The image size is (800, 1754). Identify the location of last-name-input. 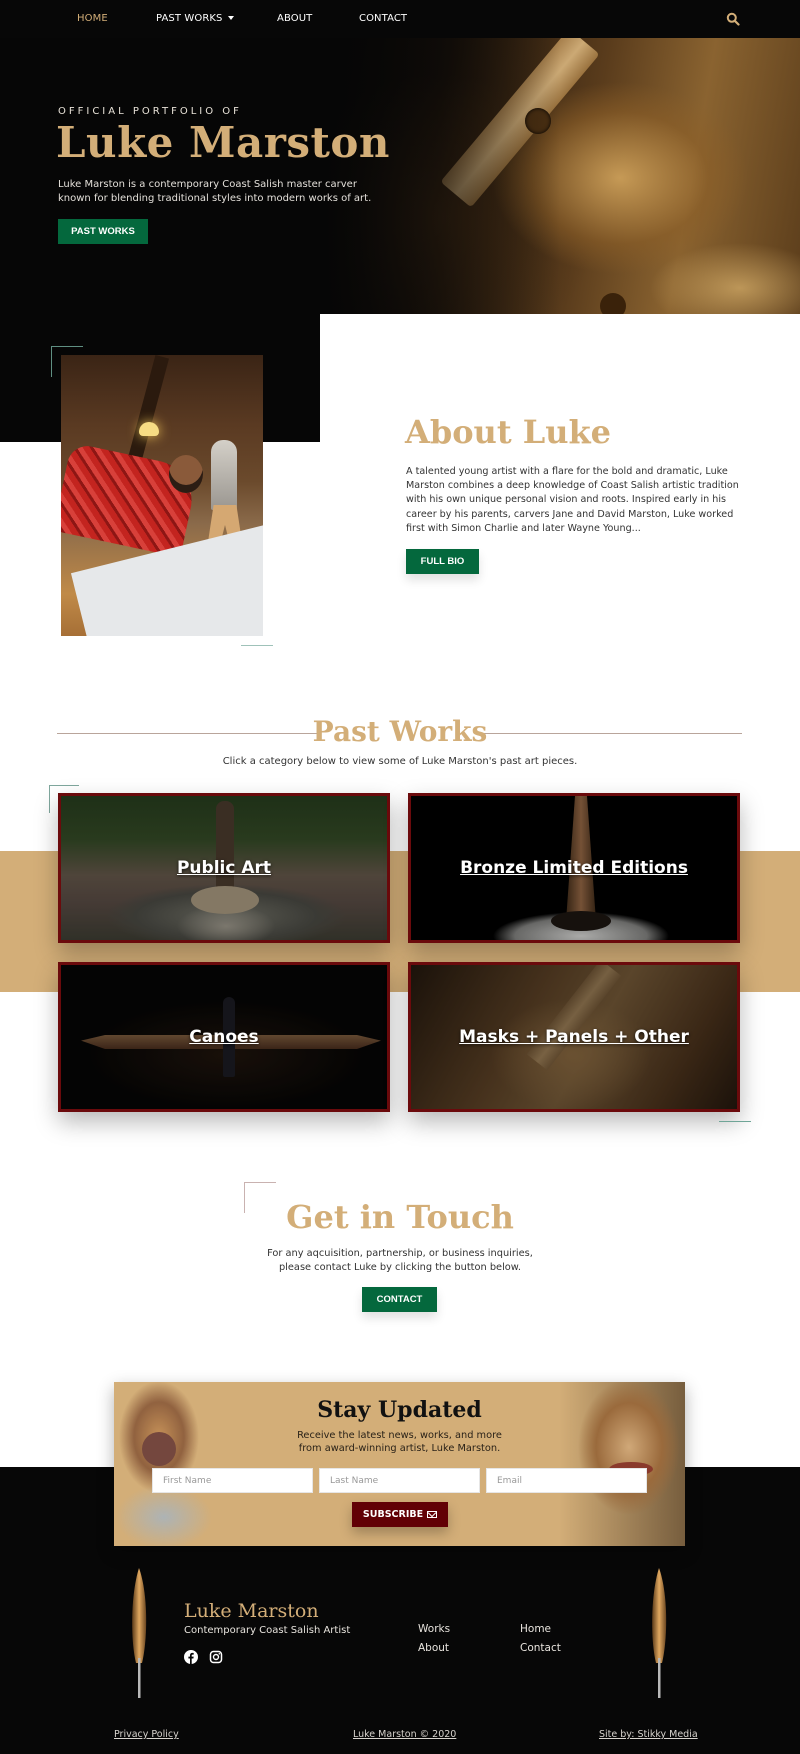
(399, 1480).